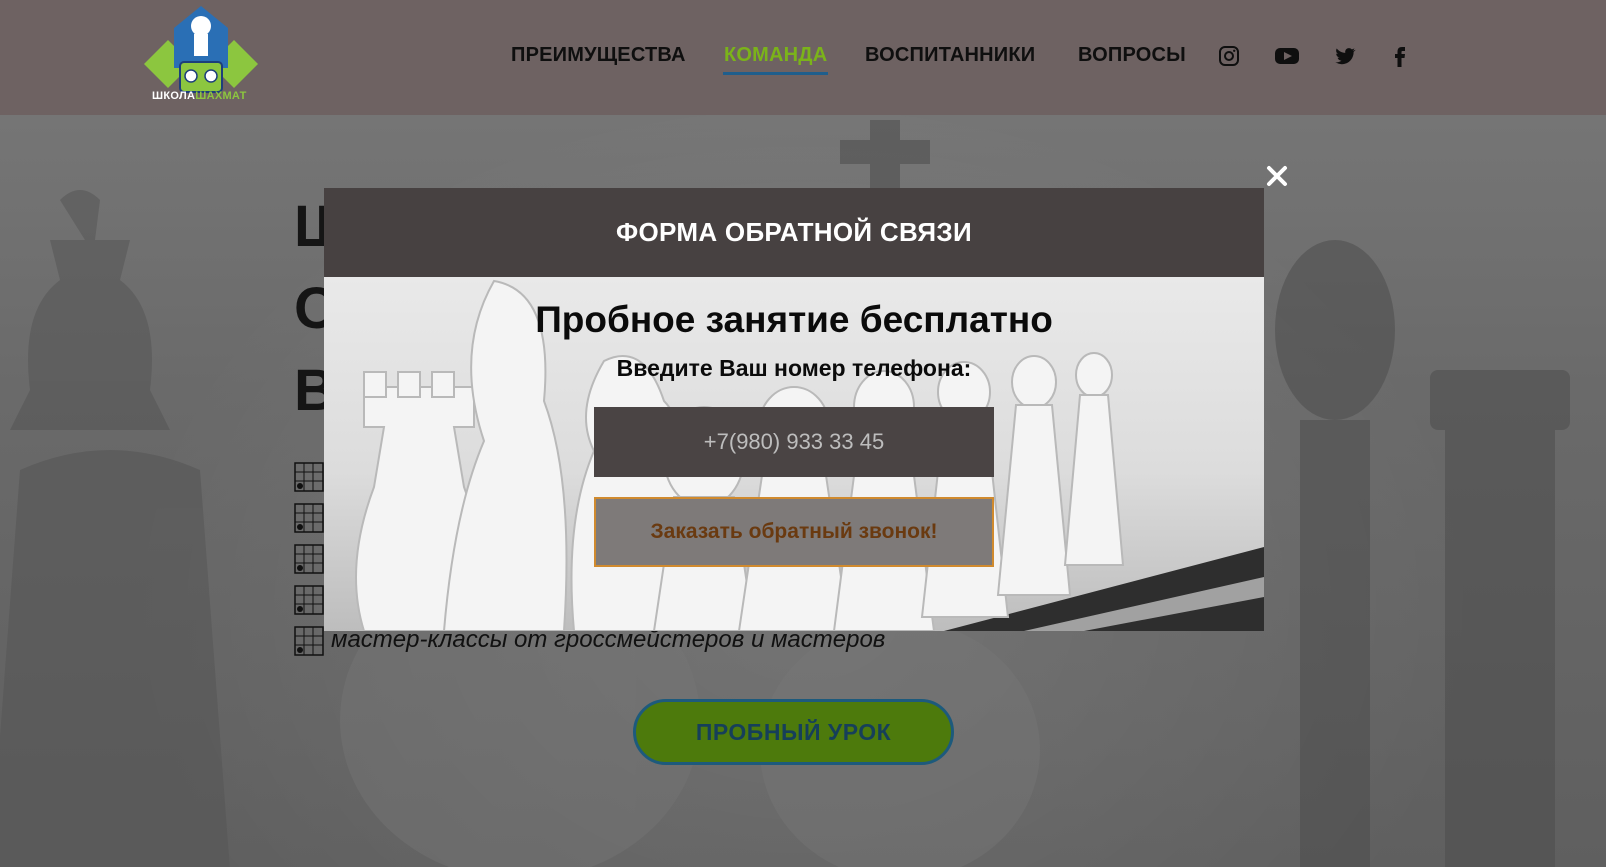 This screenshot has width=1606, height=867. What do you see at coordinates (794, 319) in the screenshot?
I see `modal-title: Пробное занятие бесплатно` at bounding box center [794, 319].